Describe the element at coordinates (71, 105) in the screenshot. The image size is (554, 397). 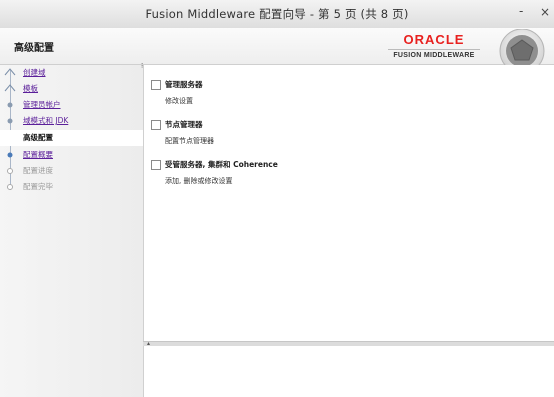
I see `sidebar-step-admin-account: 管理员帐户` at that location.